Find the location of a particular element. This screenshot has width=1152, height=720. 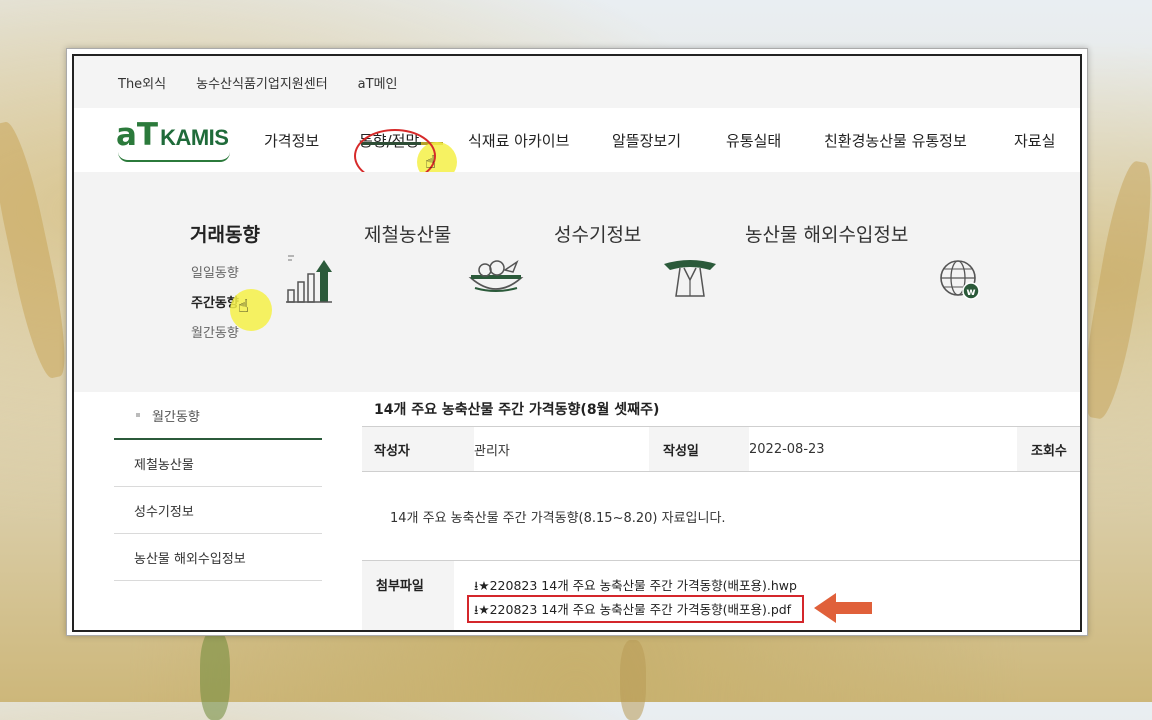

mega-title-import-info: 농산물 해외수입정보 is located at coordinates (826, 233).